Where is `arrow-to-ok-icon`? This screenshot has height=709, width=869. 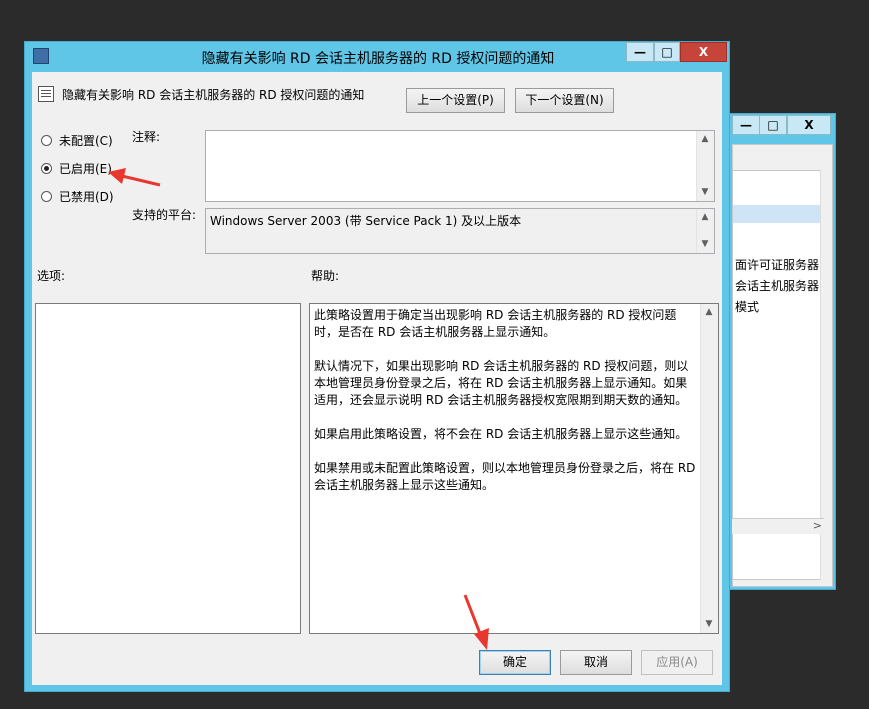 arrow-to-ok-icon is located at coordinates (476, 622).